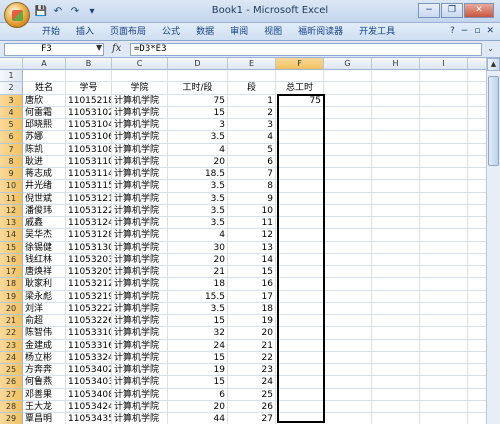 The height and width of the screenshot is (424, 500). What do you see at coordinates (396, 247) in the screenshot?
I see `grid-cell-h15` at bounding box center [396, 247].